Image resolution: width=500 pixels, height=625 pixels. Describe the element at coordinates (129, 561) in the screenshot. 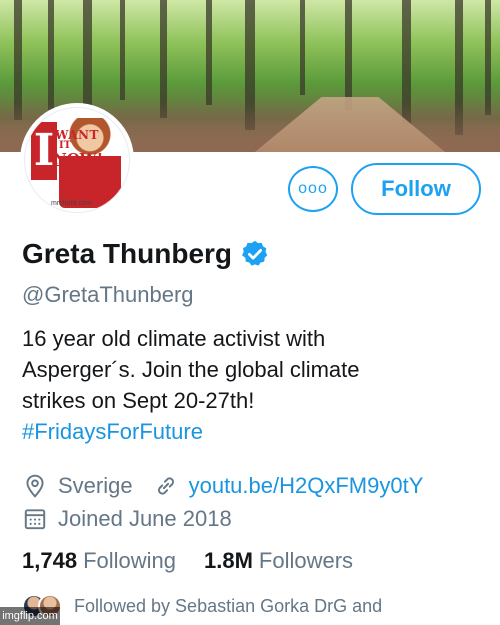

I see `following-label: Following` at that location.